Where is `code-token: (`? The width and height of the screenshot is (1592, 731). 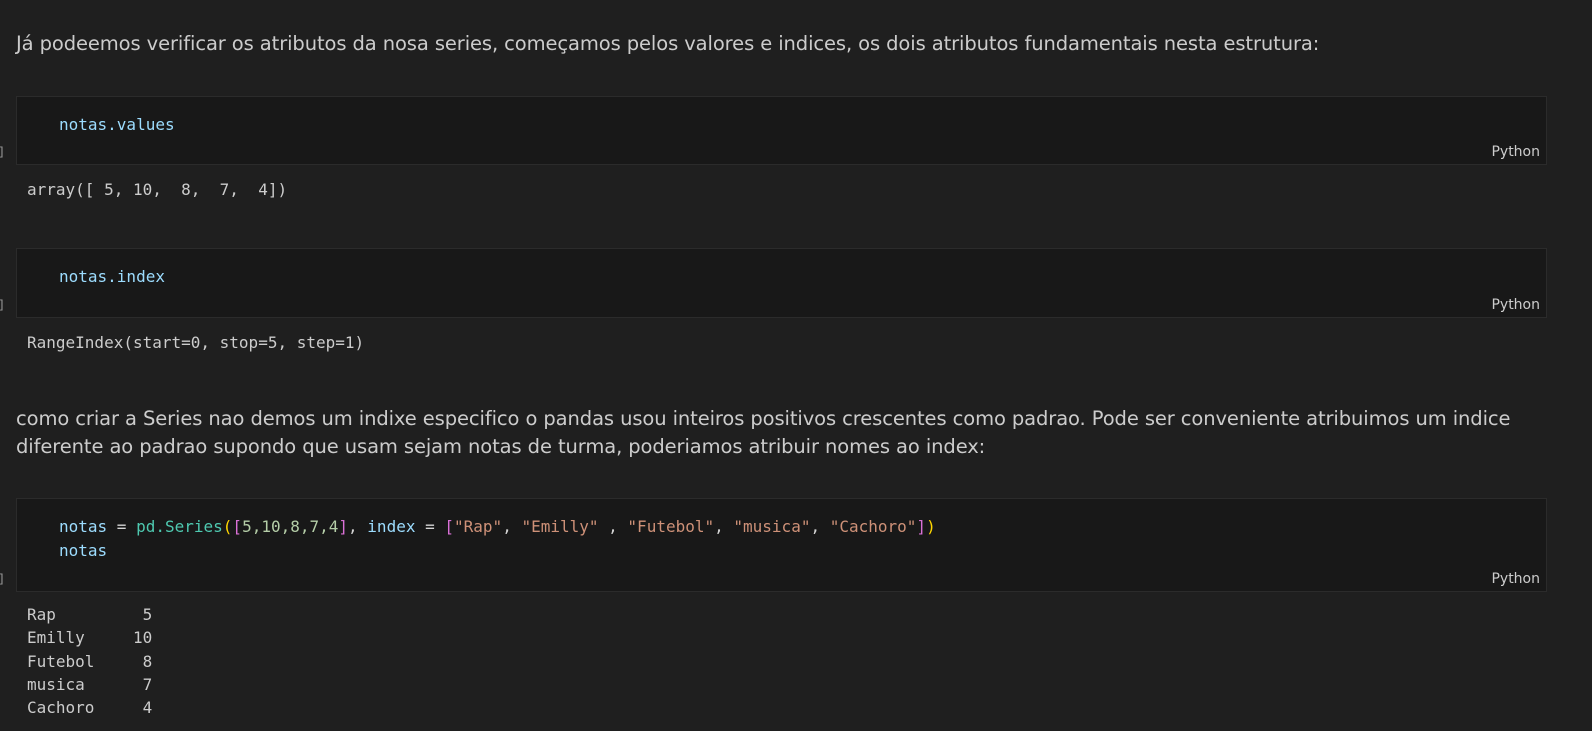
code-token: ( is located at coordinates (227, 526).